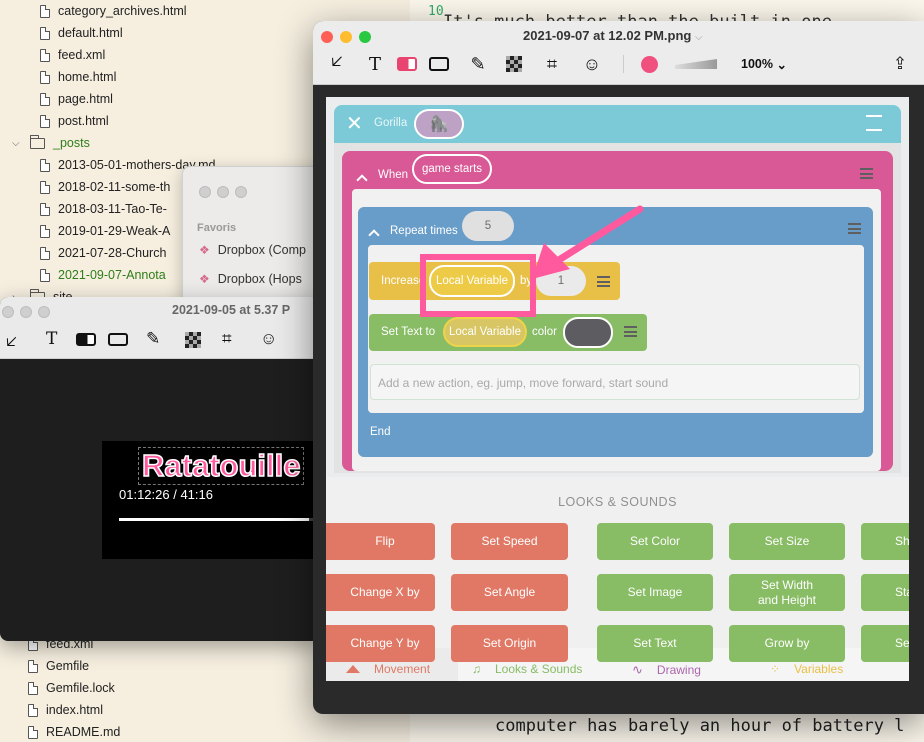 The width and height of the screenshot is (924, 742). Describe the element at coordinates (65, 710) in the screenshot. I see `file-tree-item: index.html` at that location.